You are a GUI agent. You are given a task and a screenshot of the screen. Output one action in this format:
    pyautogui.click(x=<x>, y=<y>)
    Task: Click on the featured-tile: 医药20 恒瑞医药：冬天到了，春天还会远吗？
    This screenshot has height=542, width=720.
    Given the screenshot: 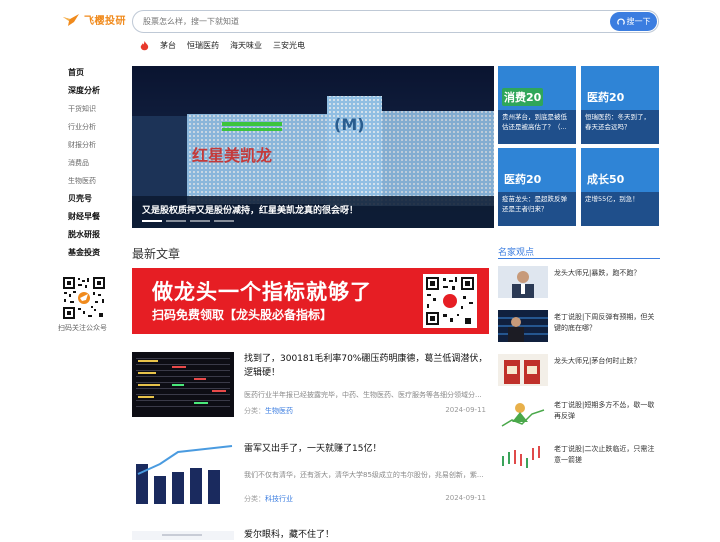 What is the action you would take?
    pyautogui.click(x=620, y=105)
    